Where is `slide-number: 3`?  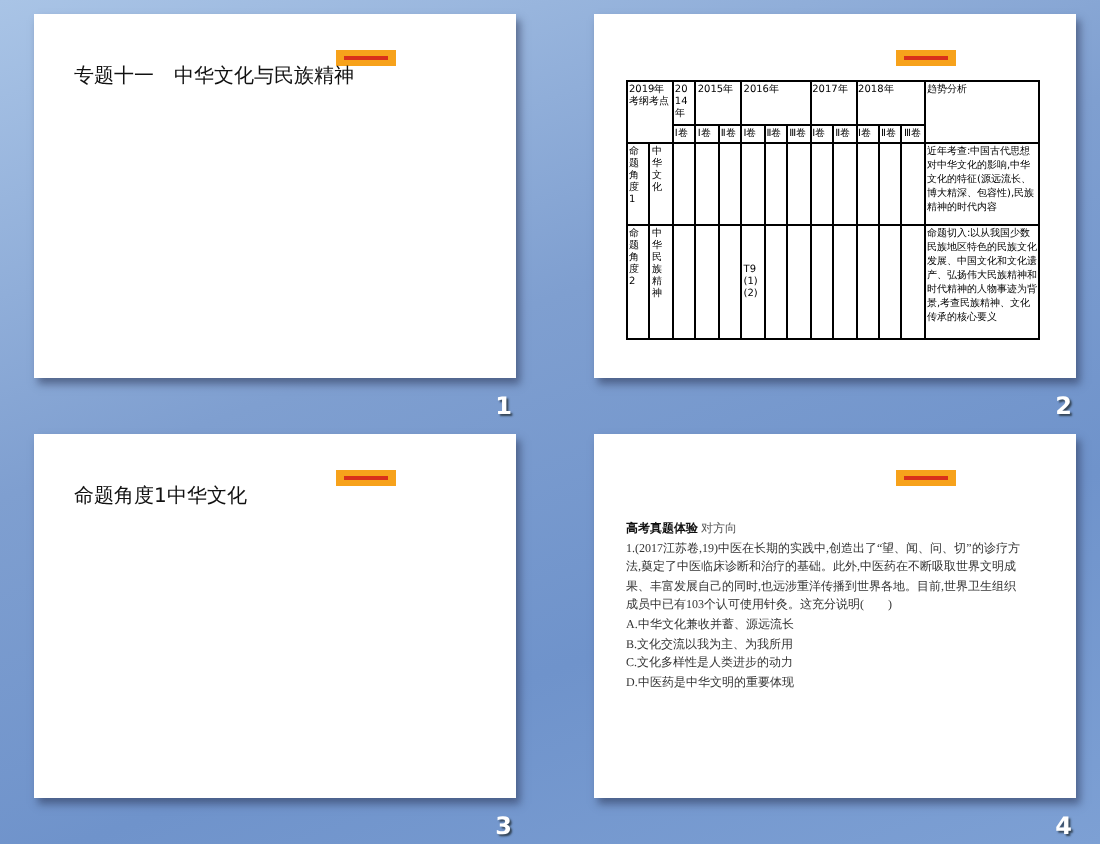 slide-number: 3 is located at coordinates (503, 826).